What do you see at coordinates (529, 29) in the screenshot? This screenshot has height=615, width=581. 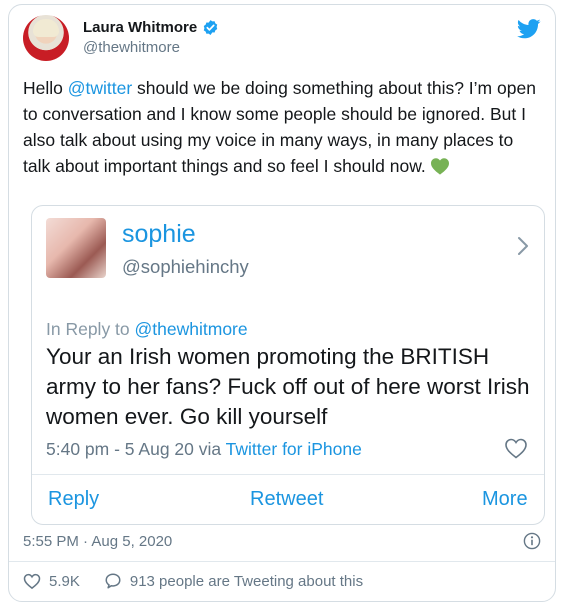 I see `twitter-bird-icon` at bounding box center [529, 29].